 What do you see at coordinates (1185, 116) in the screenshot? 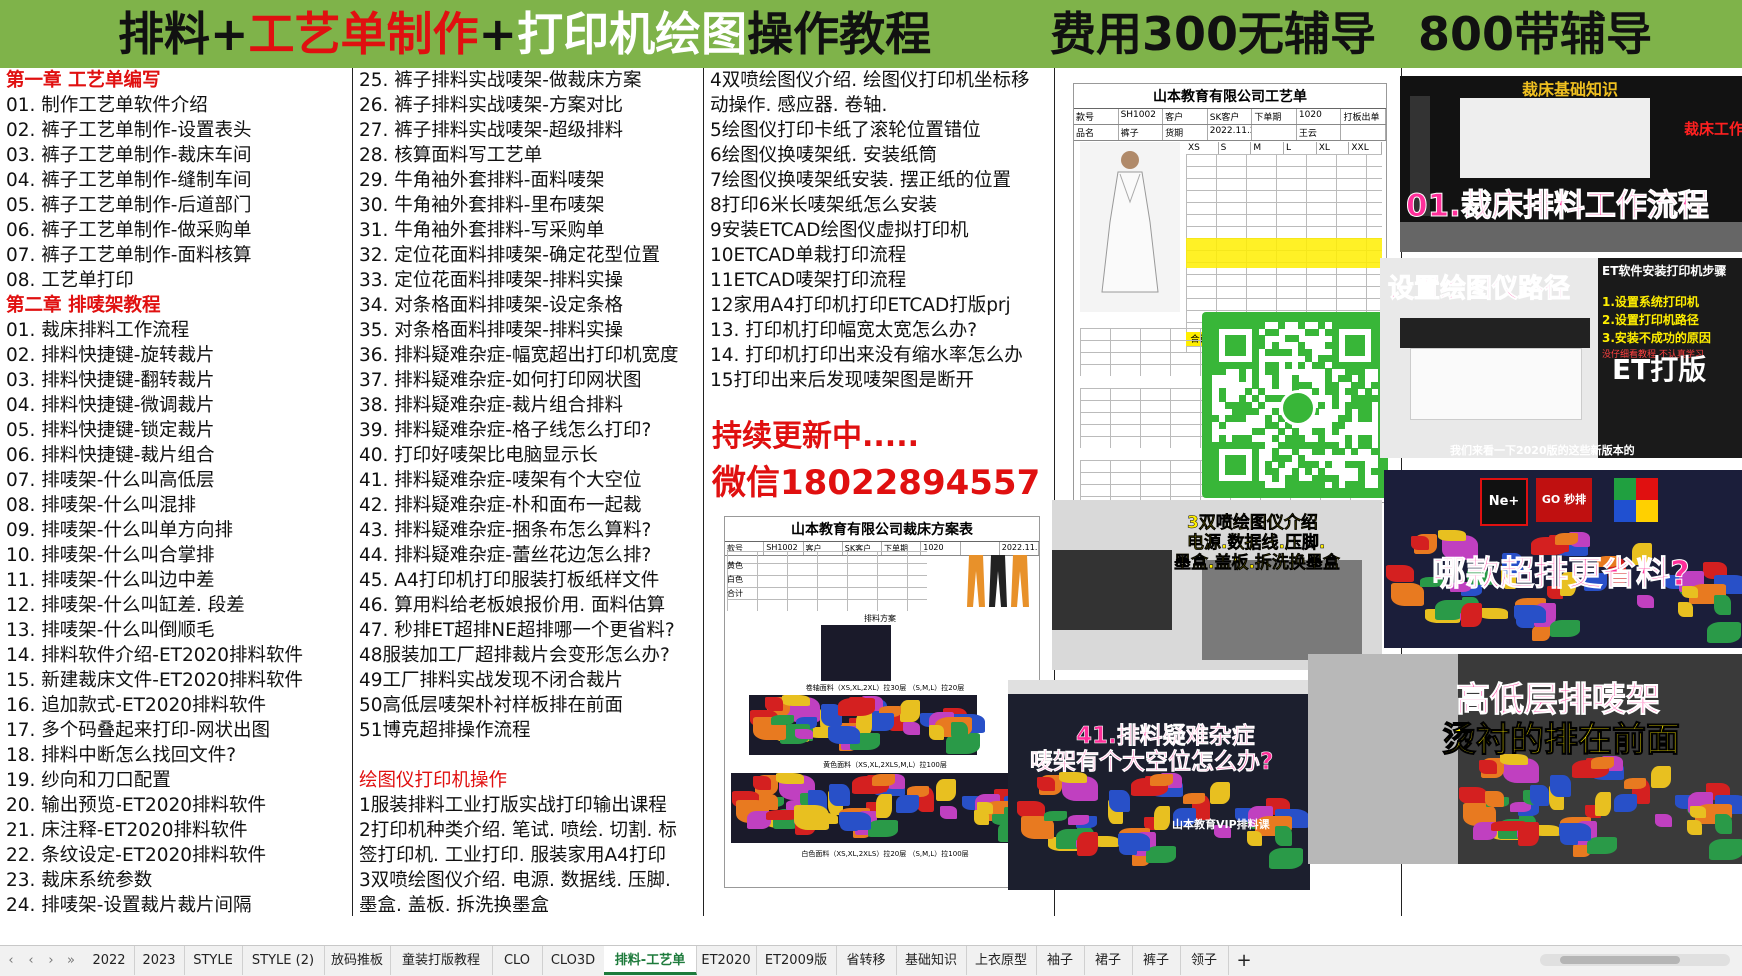
I see `table-cell: 客户` at bounding box center [1185, 116].